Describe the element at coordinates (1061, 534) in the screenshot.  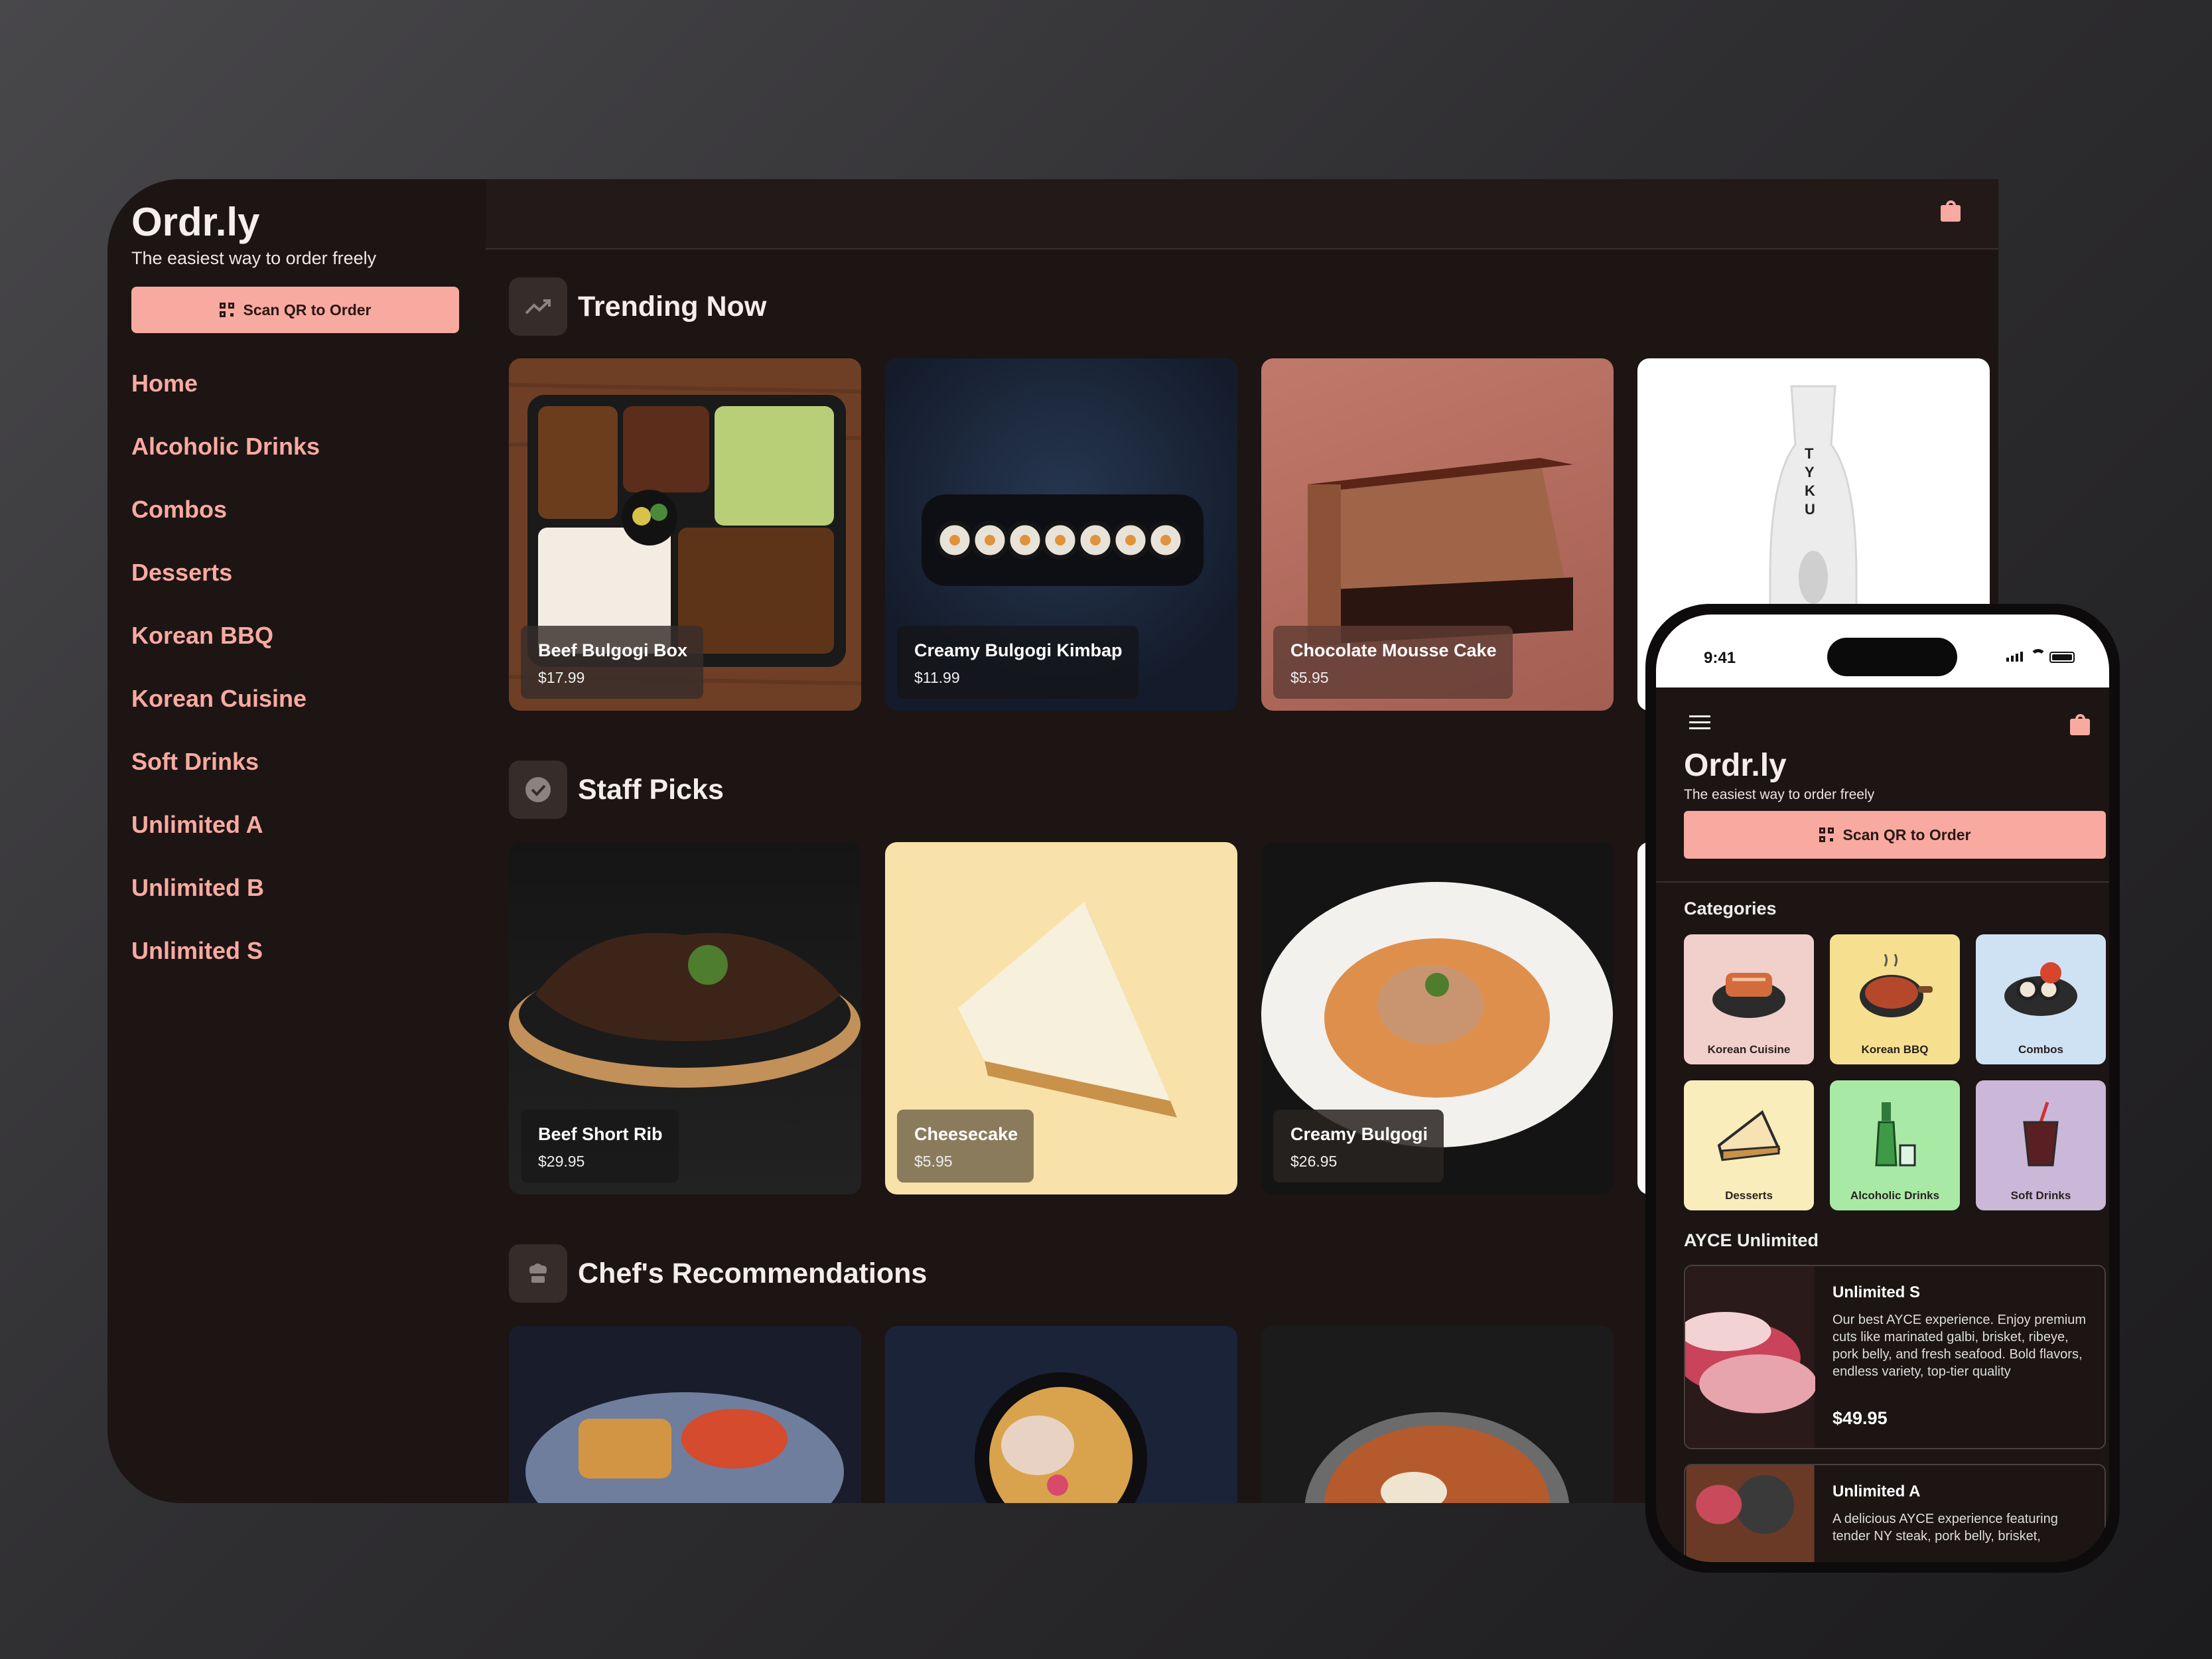
I see `menu-card-creamy-bulgogi-kimbap: Creamy Bulgogi Kimbap $11.99` at that location.